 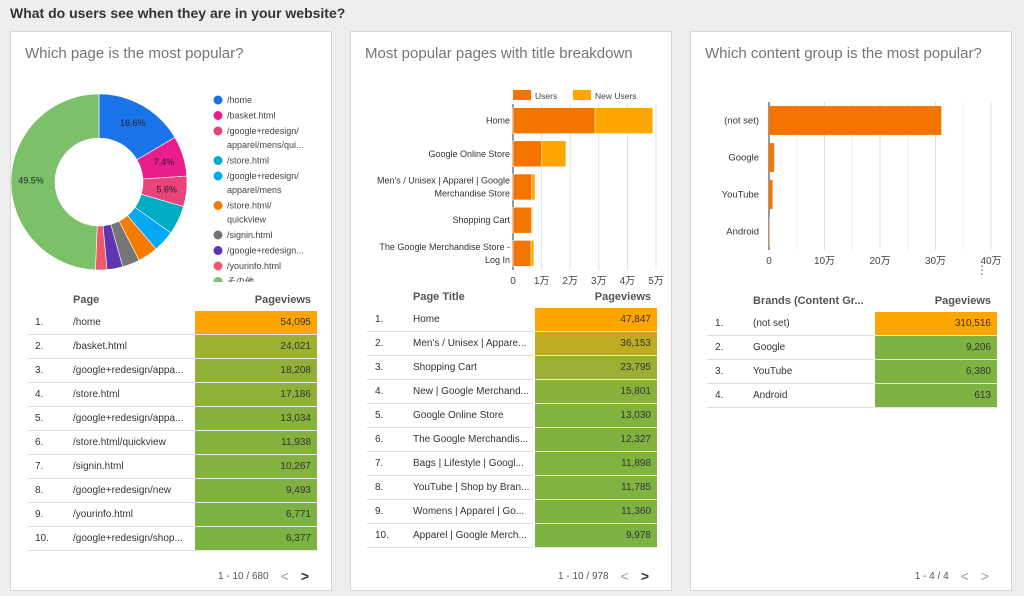 I want to click on legend-label: /home, so click(x=239, y=100).